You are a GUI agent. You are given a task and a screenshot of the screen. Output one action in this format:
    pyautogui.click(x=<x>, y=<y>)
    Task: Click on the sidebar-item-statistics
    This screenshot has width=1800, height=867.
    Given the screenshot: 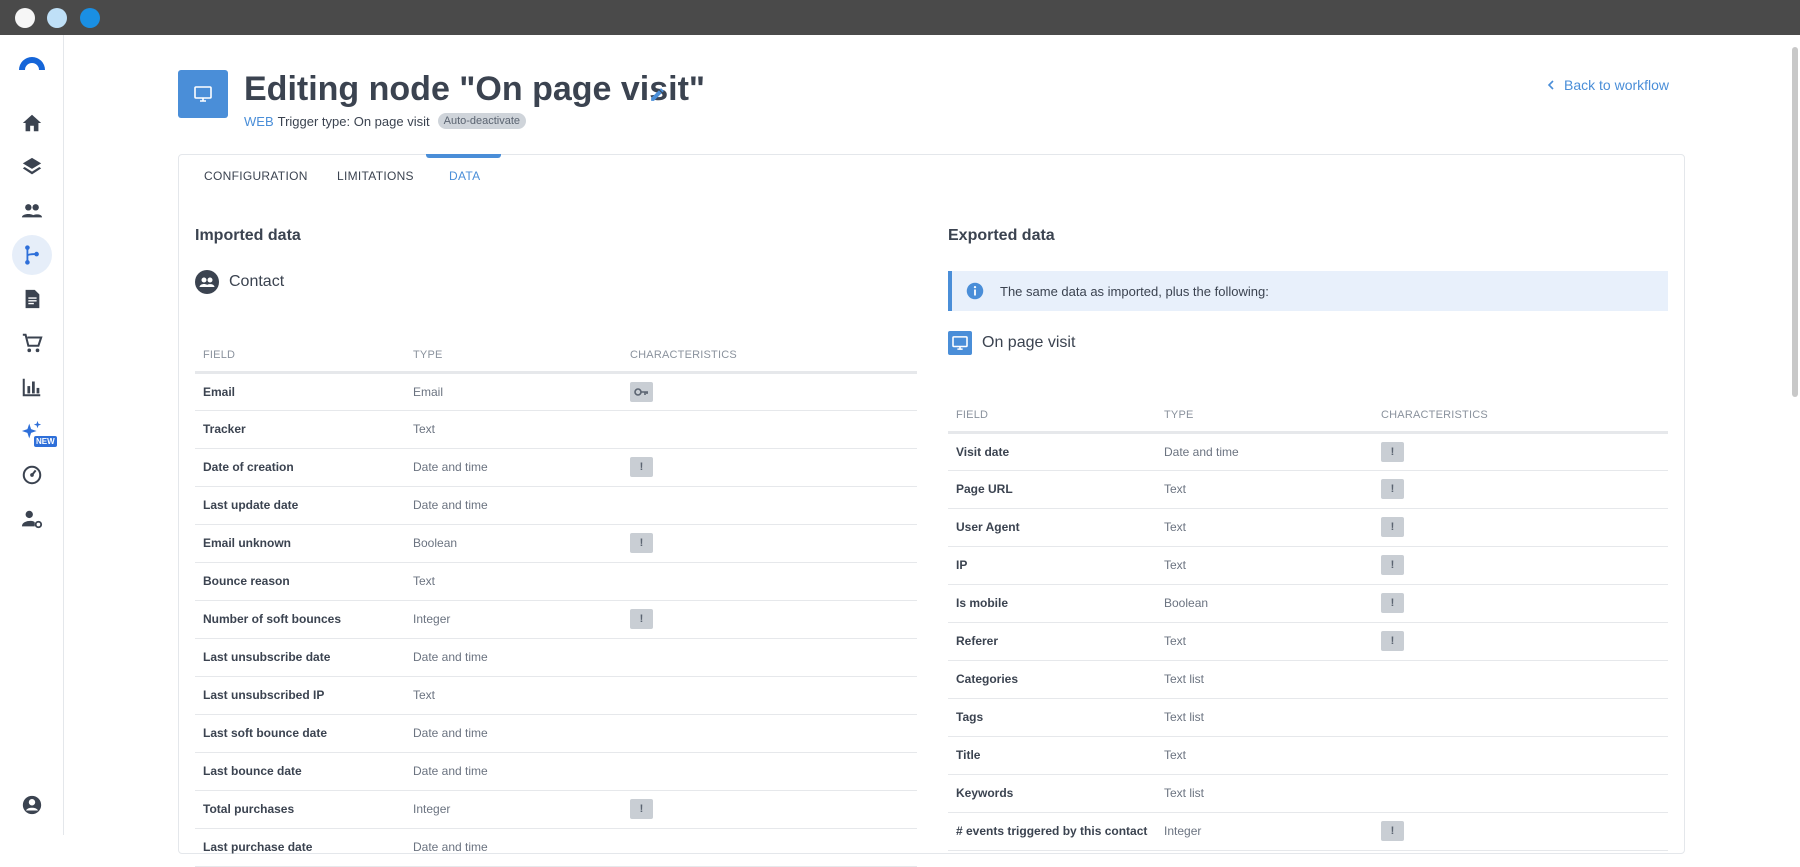 What is the action you would take?
    pyautogui.click(x=32, y=387)
    